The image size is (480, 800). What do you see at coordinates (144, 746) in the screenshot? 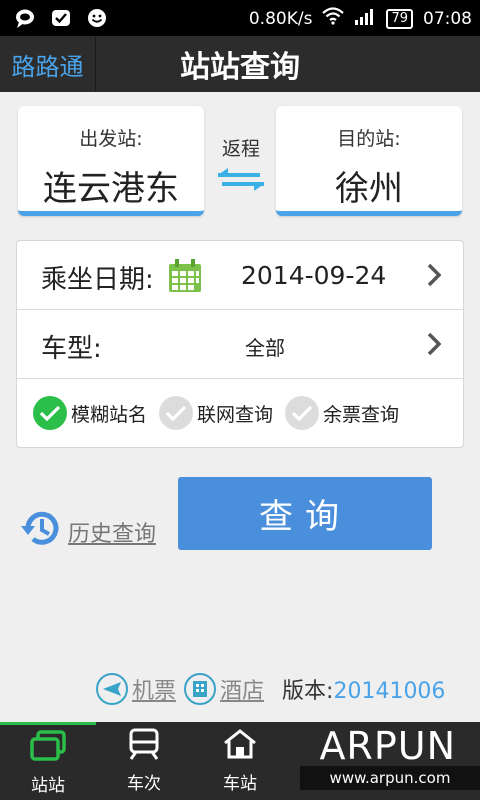
I see `train-icon` at bounding box center [144, 746].